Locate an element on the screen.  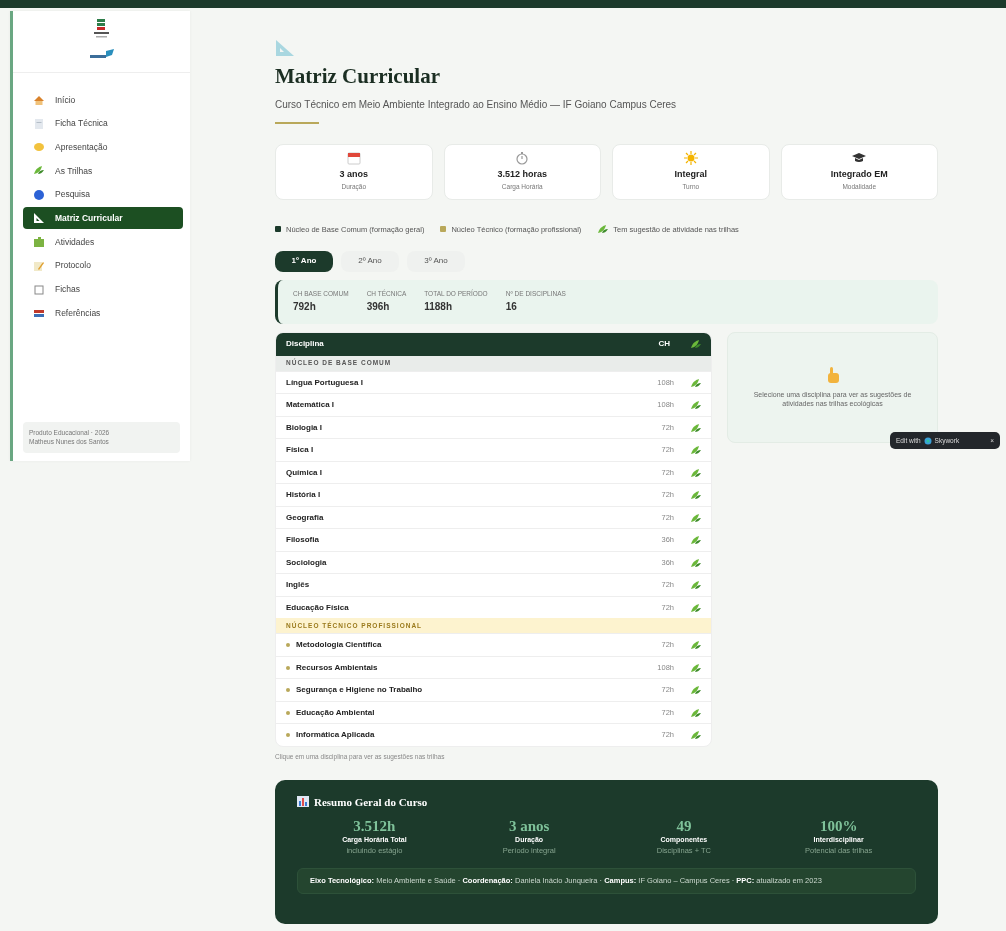
subject-name: Segurança e Higiene no Trabalho is located at coordinates (359, 690).